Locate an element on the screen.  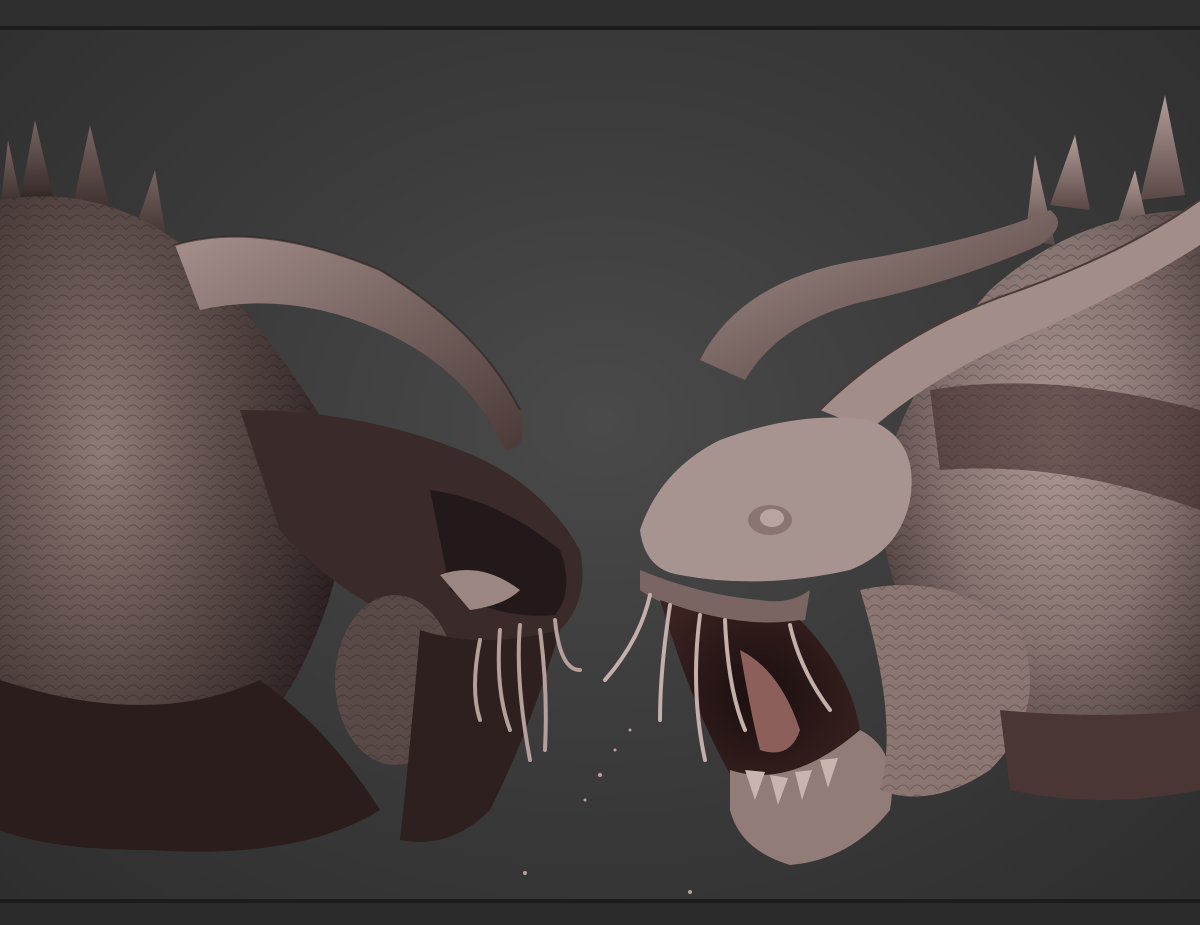
bottom-border-bar is located at coordinates (600, 912).